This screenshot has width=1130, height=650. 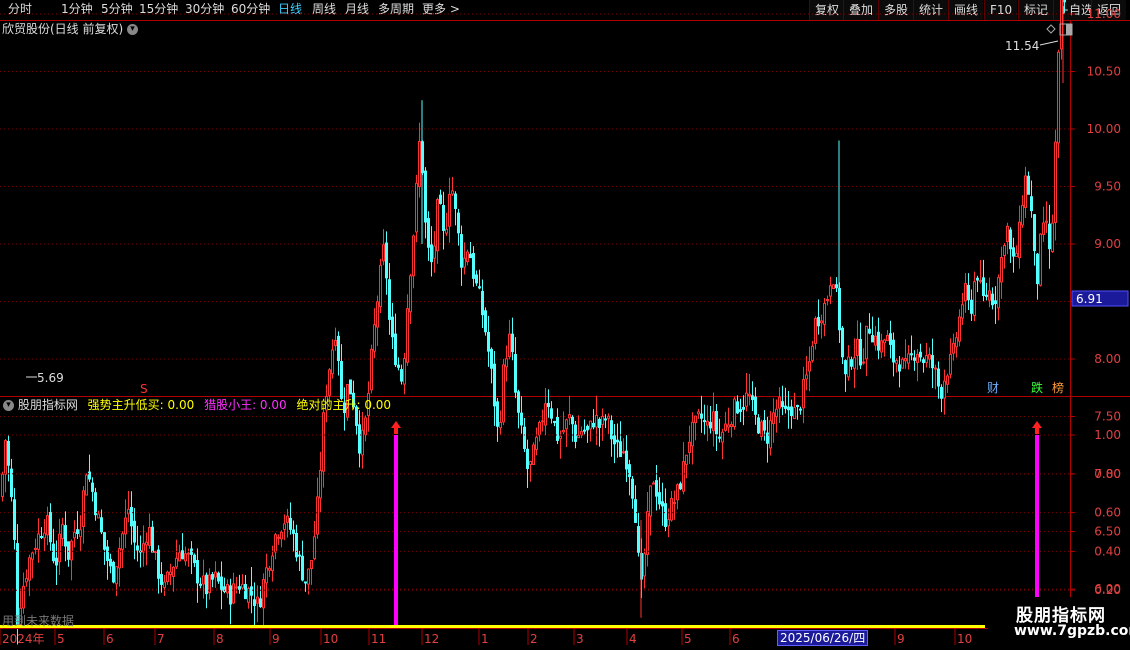 I want to click on y-tick-label: 6.50, so click(x=1107, y=532).